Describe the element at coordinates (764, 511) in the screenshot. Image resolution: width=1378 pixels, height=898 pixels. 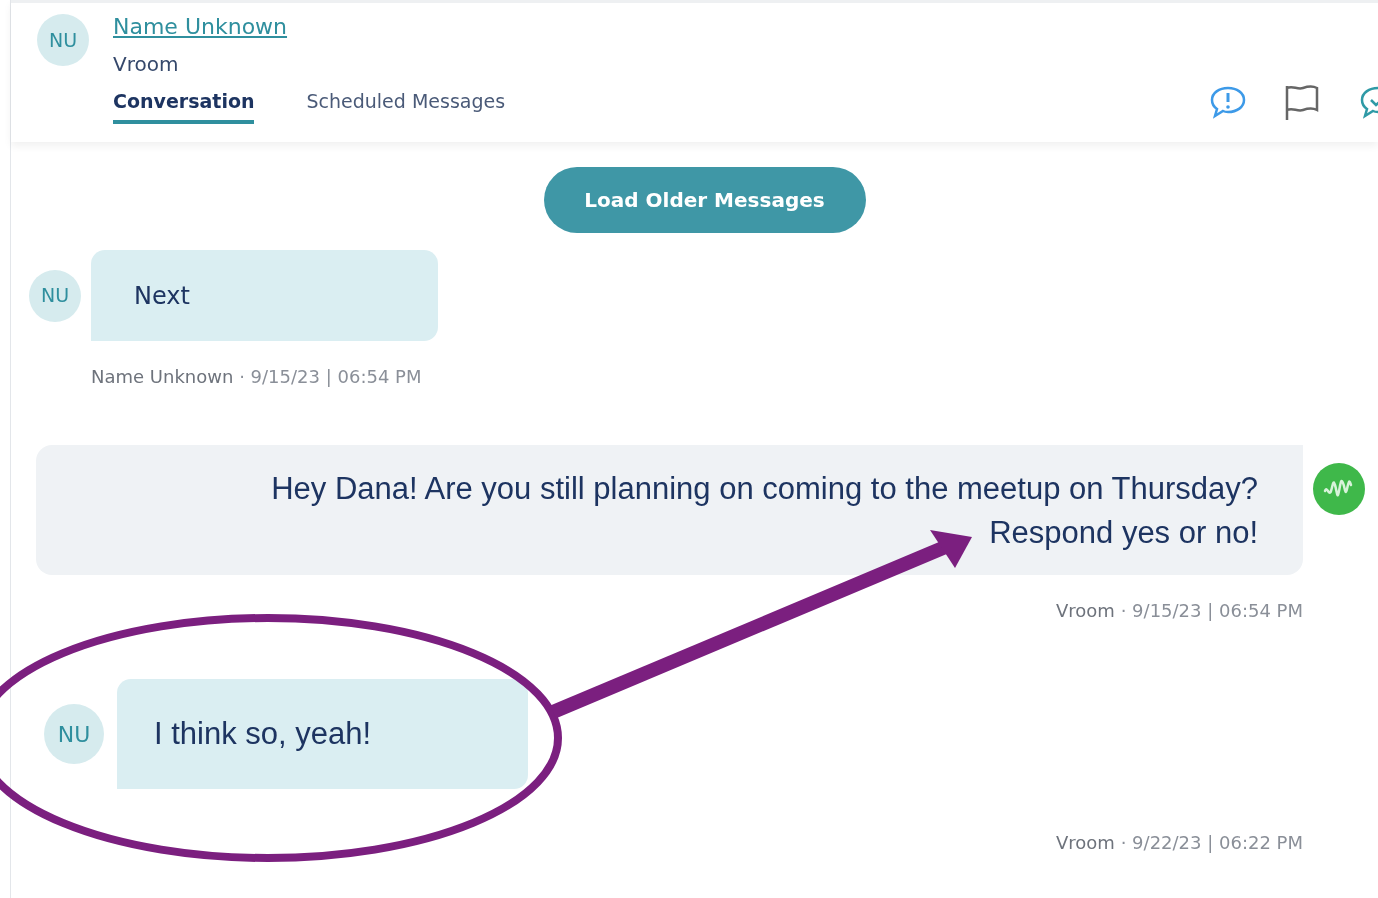
I see `message-text: Hey Dana! Are you still planning on coming to the meetup on Thursday? Respond yes or no!` at that location.